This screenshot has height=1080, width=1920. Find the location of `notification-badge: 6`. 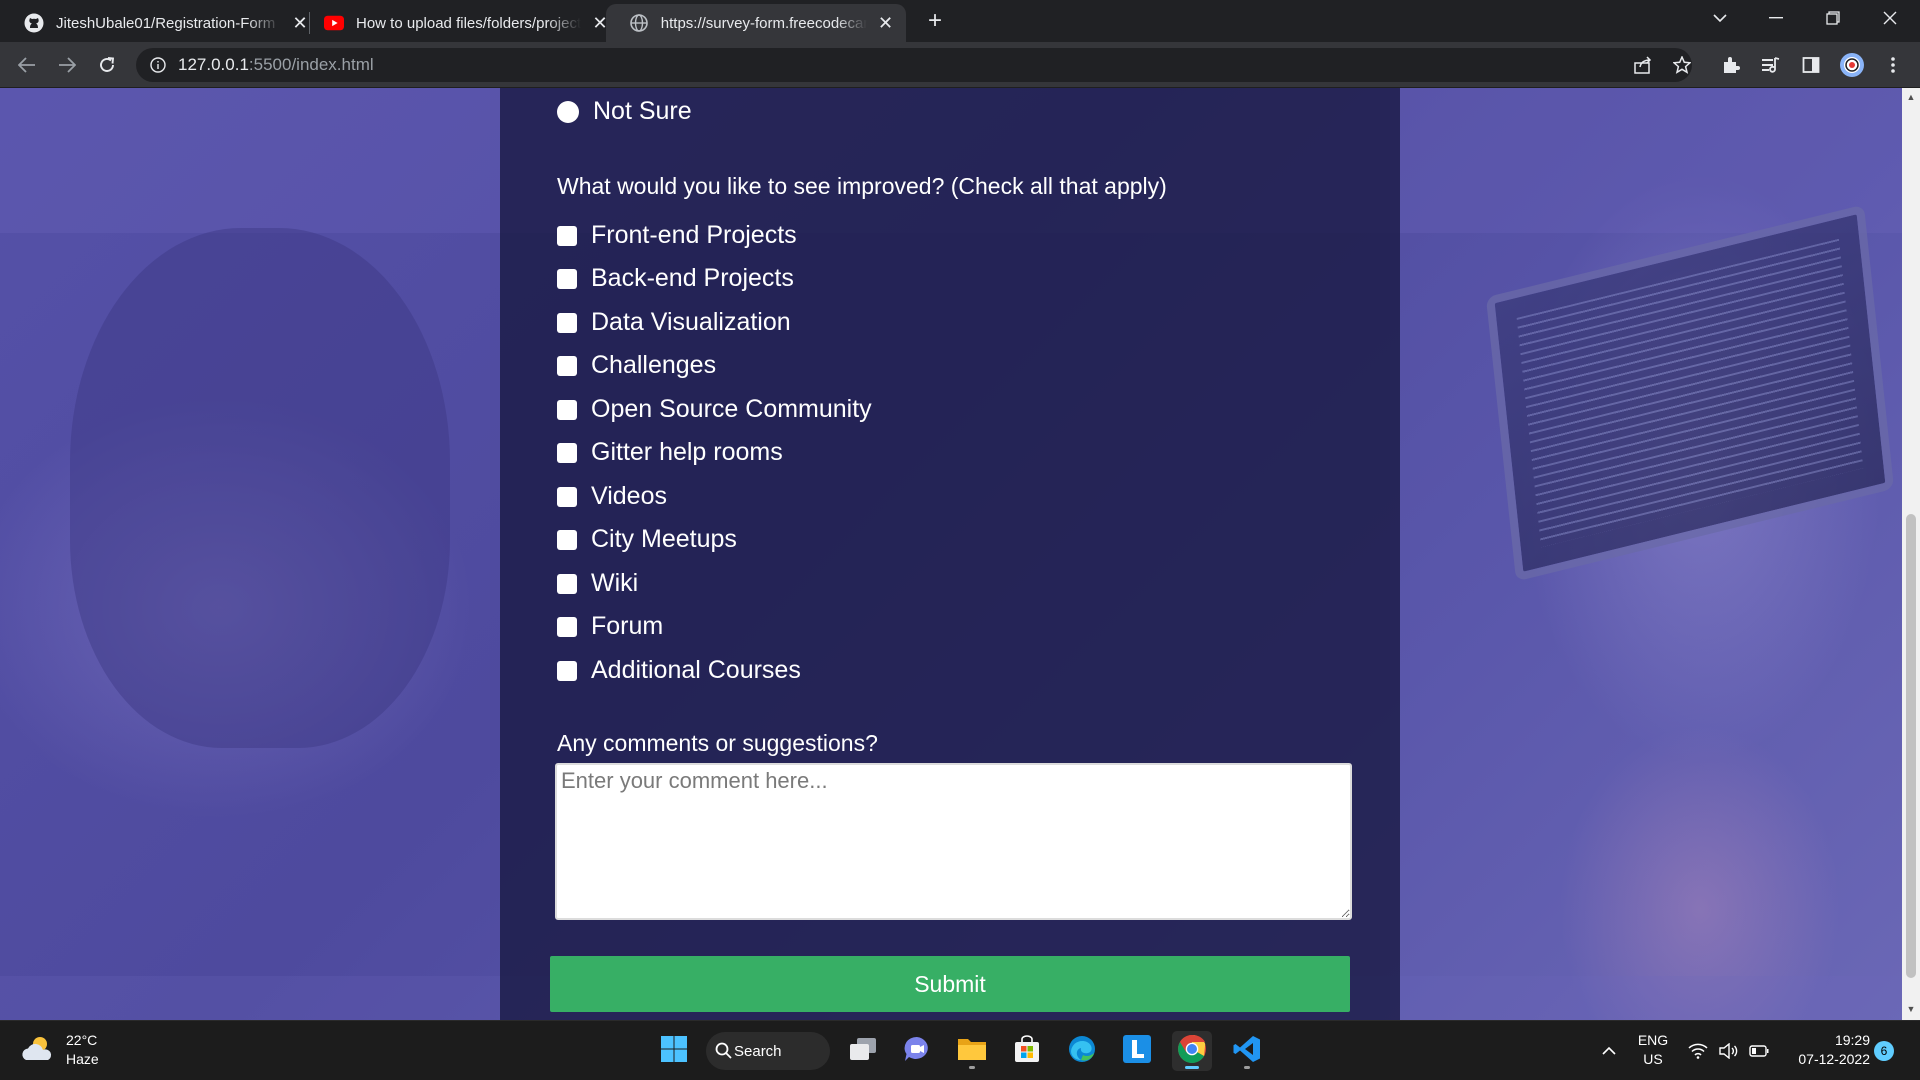

notification-badge: 6 is located at coordinates (1884, 1051).